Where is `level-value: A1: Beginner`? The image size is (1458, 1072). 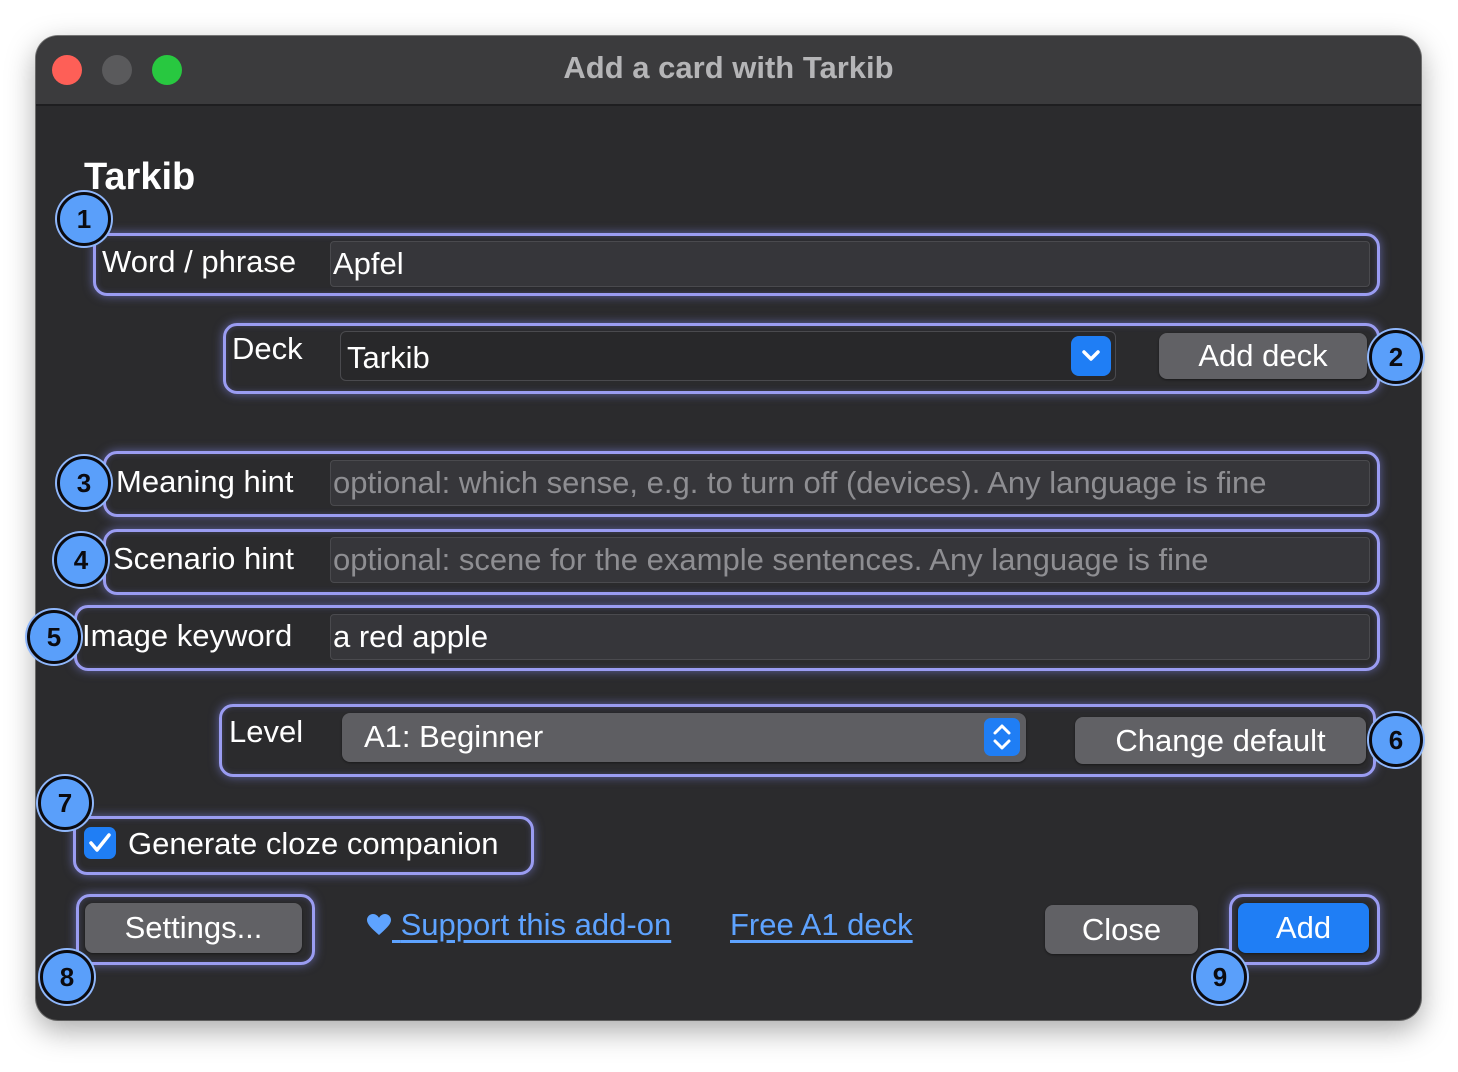
level-value: A1: Beginner is located at coordinates (454, 736).